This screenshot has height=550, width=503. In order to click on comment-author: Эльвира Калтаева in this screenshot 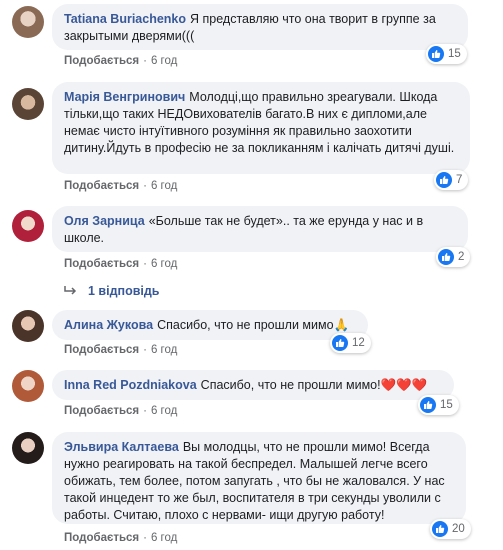, I will do `click(121, 447)`.